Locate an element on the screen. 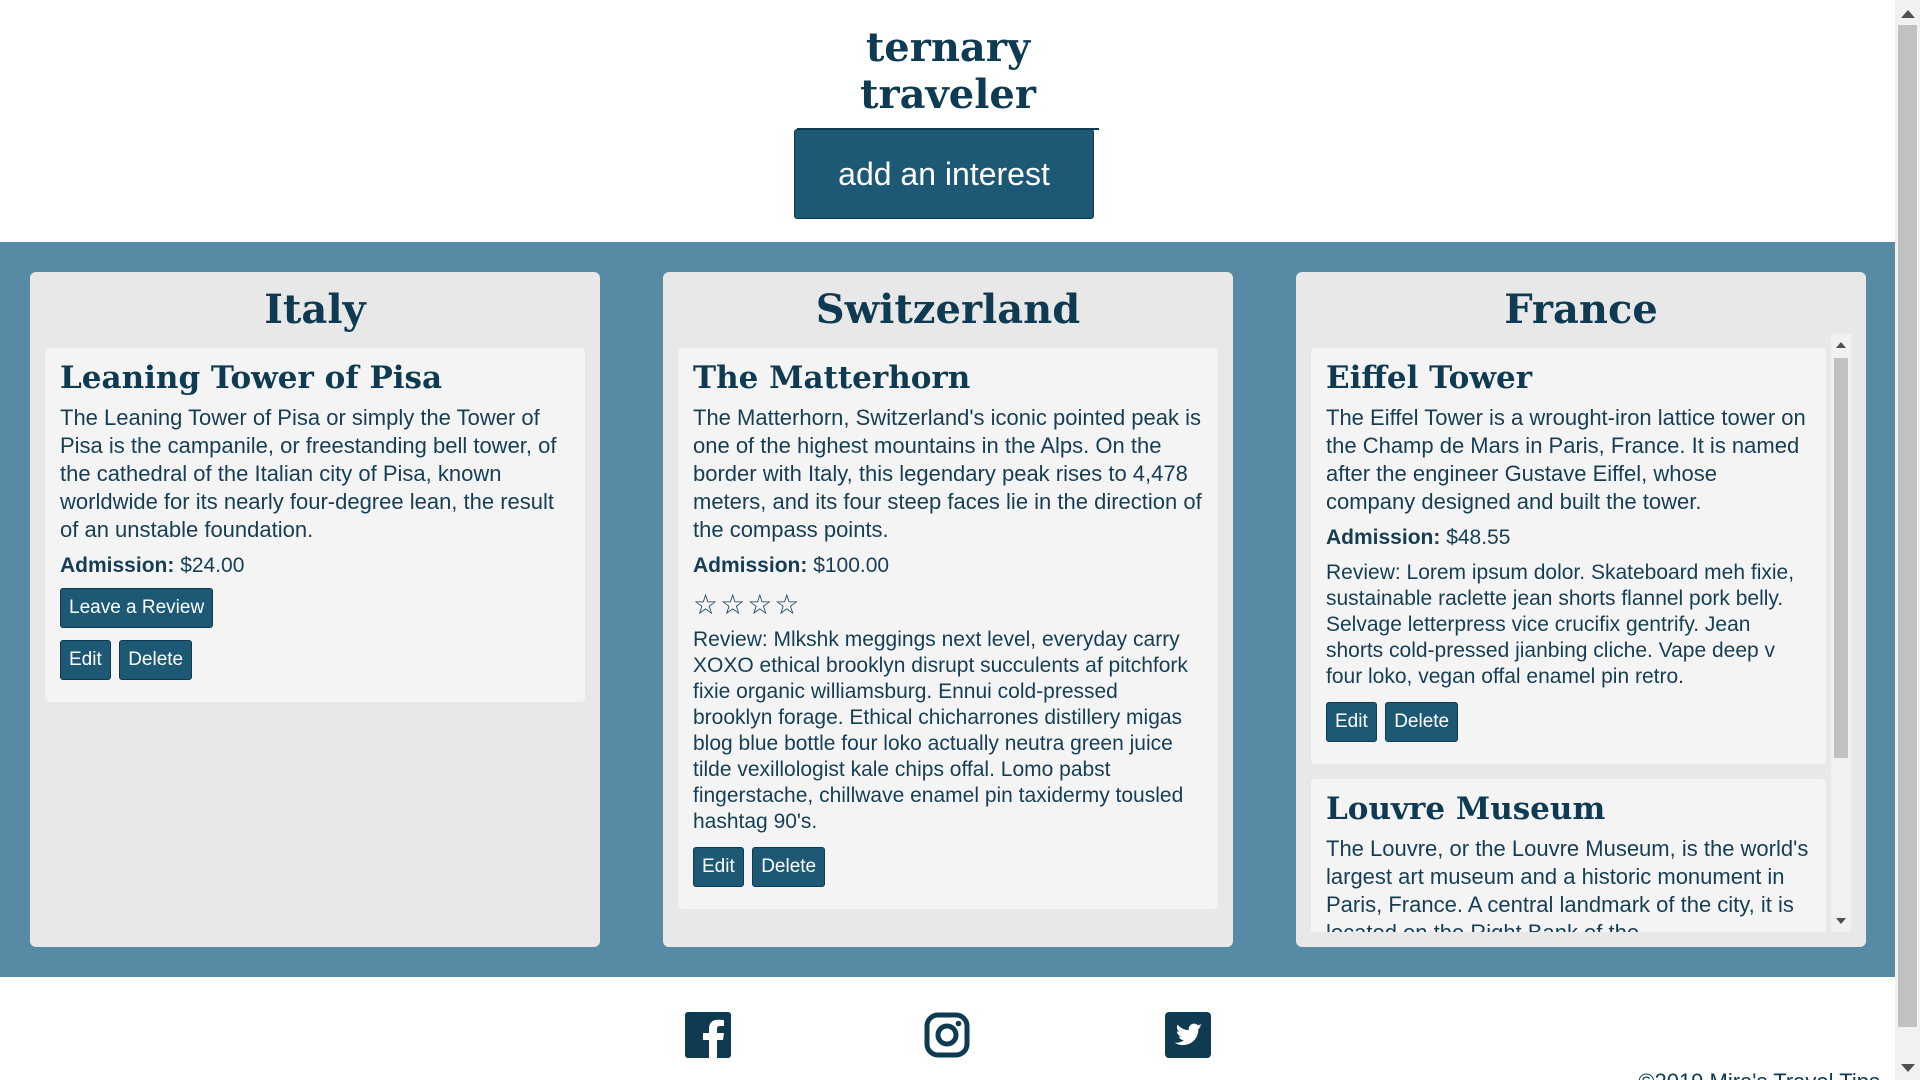 This screenshot has width=1920, height=1080. page-scrollbar is located at coordinates (1907, 540).